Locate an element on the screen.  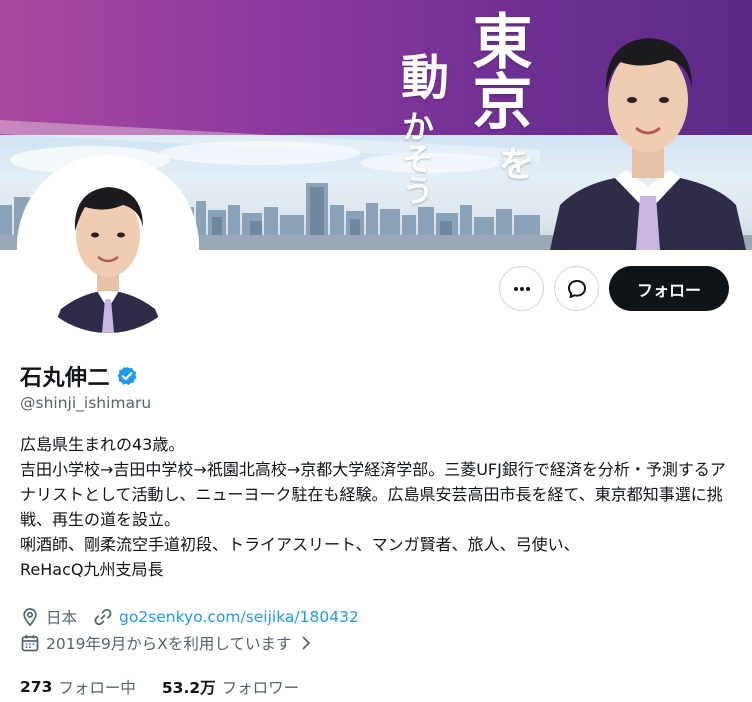
profile-joined-row: 2019年9月からXを利用しています is located at coordinates (167, 643).